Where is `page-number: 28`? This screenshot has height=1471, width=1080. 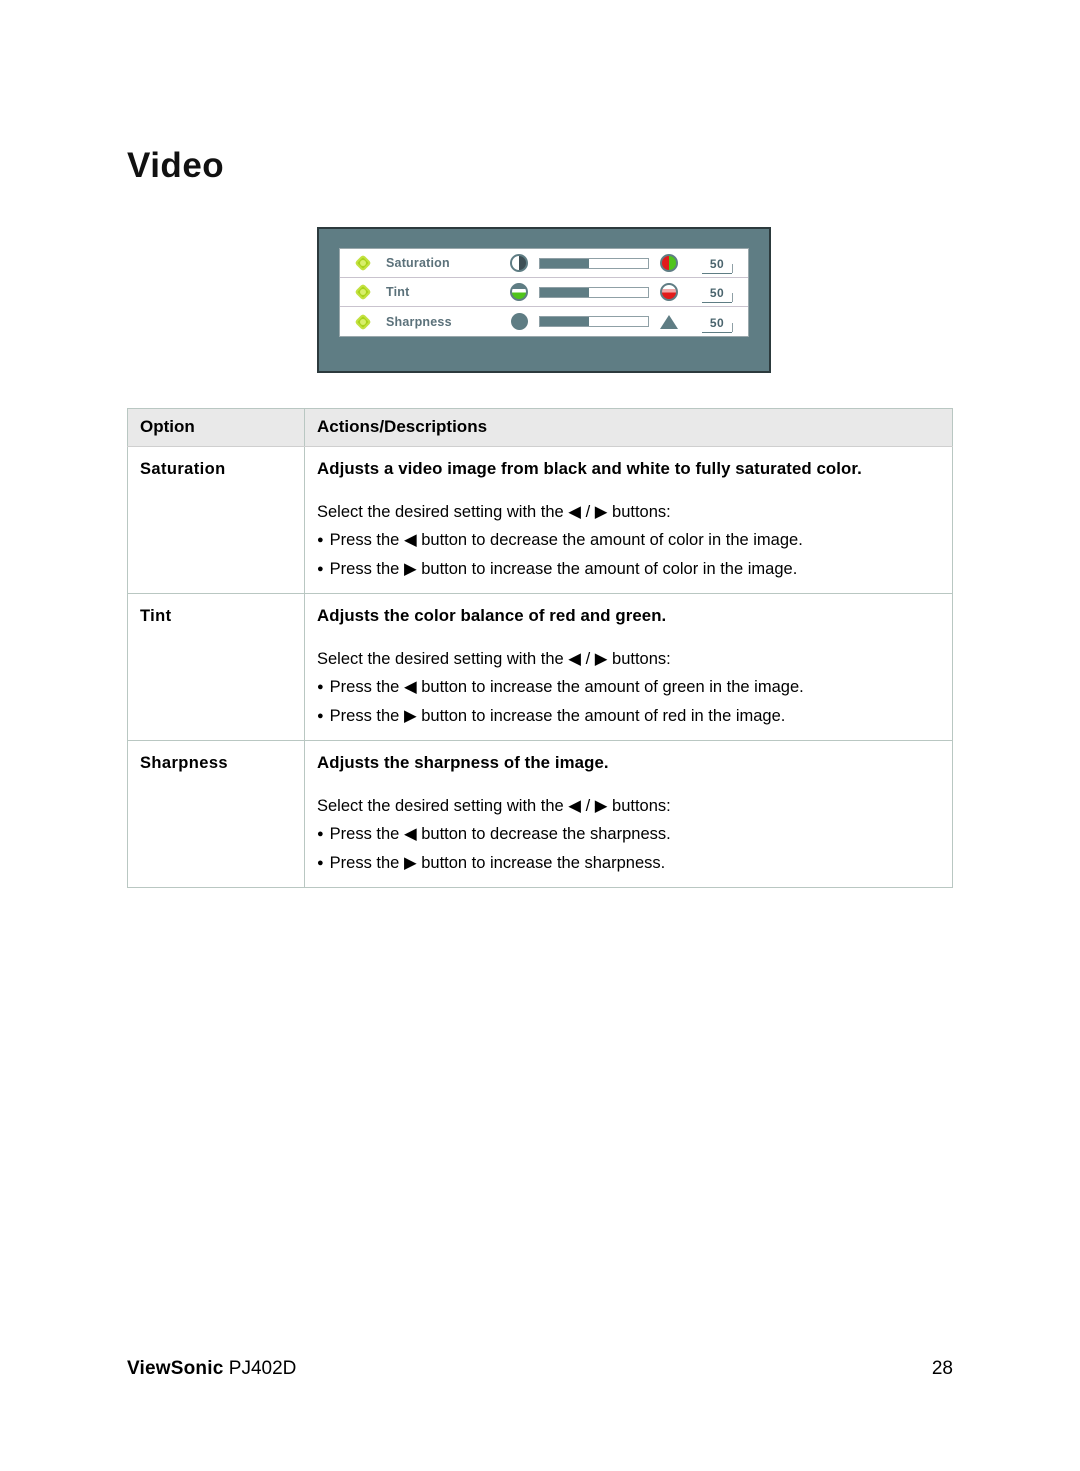 page-number: 28 is located at coordinates (942, 1368).